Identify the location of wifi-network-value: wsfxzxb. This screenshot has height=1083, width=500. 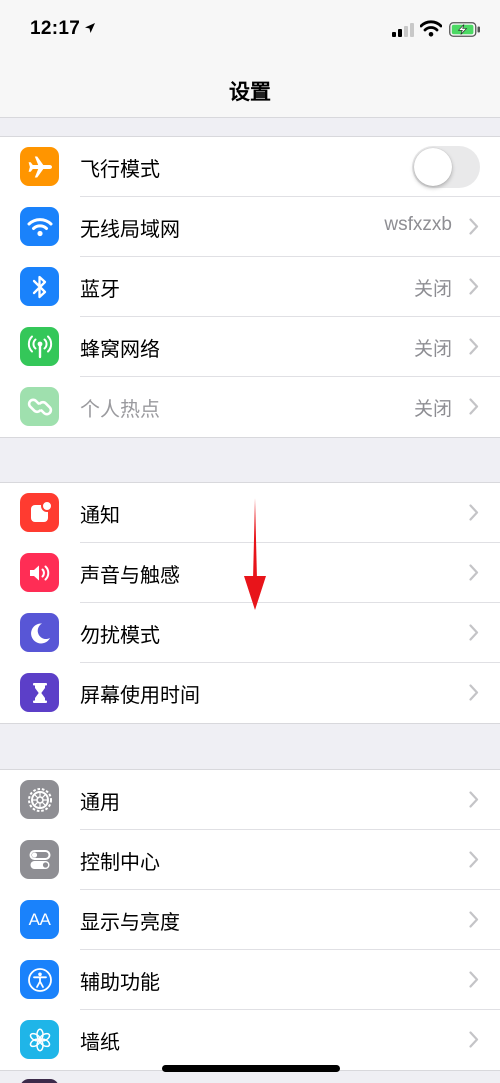
(418, 224).